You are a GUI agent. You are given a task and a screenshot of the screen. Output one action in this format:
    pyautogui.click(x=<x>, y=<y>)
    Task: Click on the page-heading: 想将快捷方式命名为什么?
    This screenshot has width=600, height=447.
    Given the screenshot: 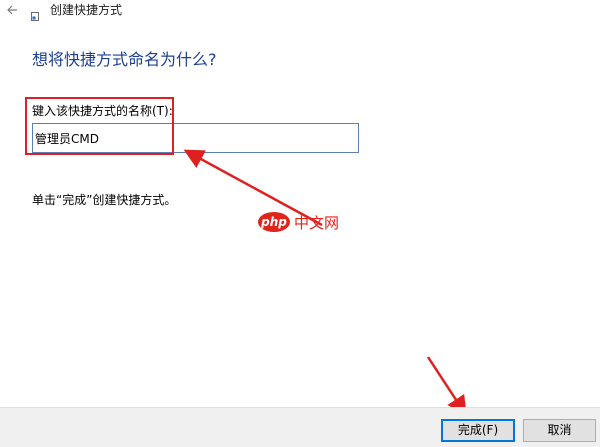 What is the action you would take?
    pyautogui.click(x=124, y=59)
    